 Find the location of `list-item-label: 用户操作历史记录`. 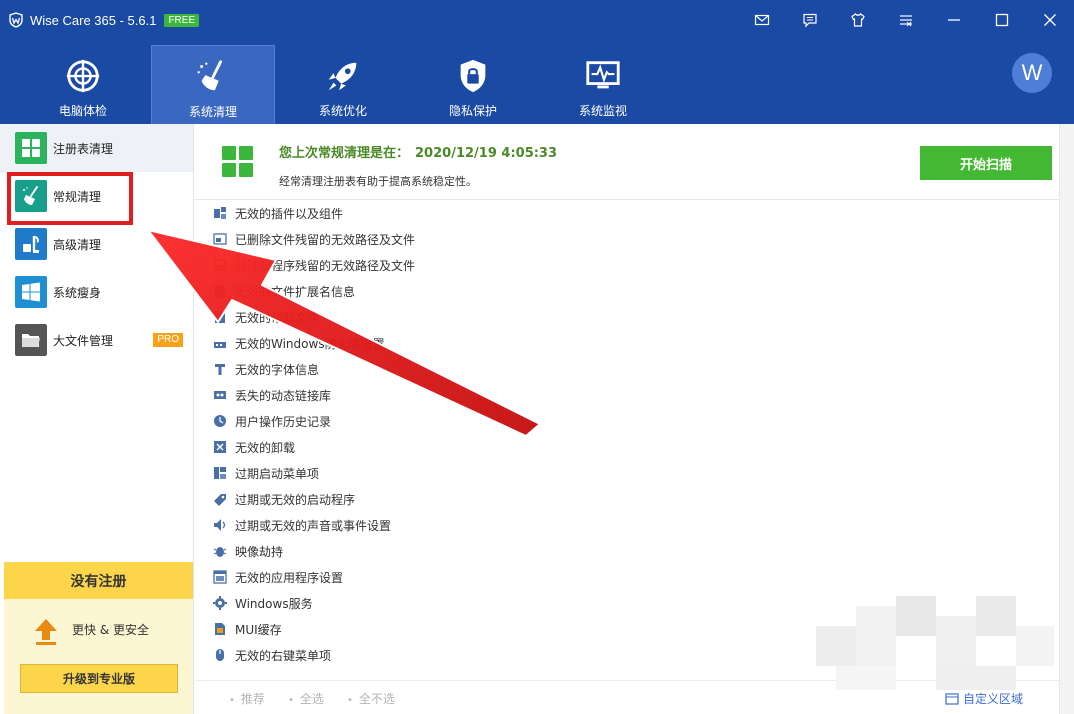

list-item-label: 用户操作历史记录 is located at coordinates (283, 421).